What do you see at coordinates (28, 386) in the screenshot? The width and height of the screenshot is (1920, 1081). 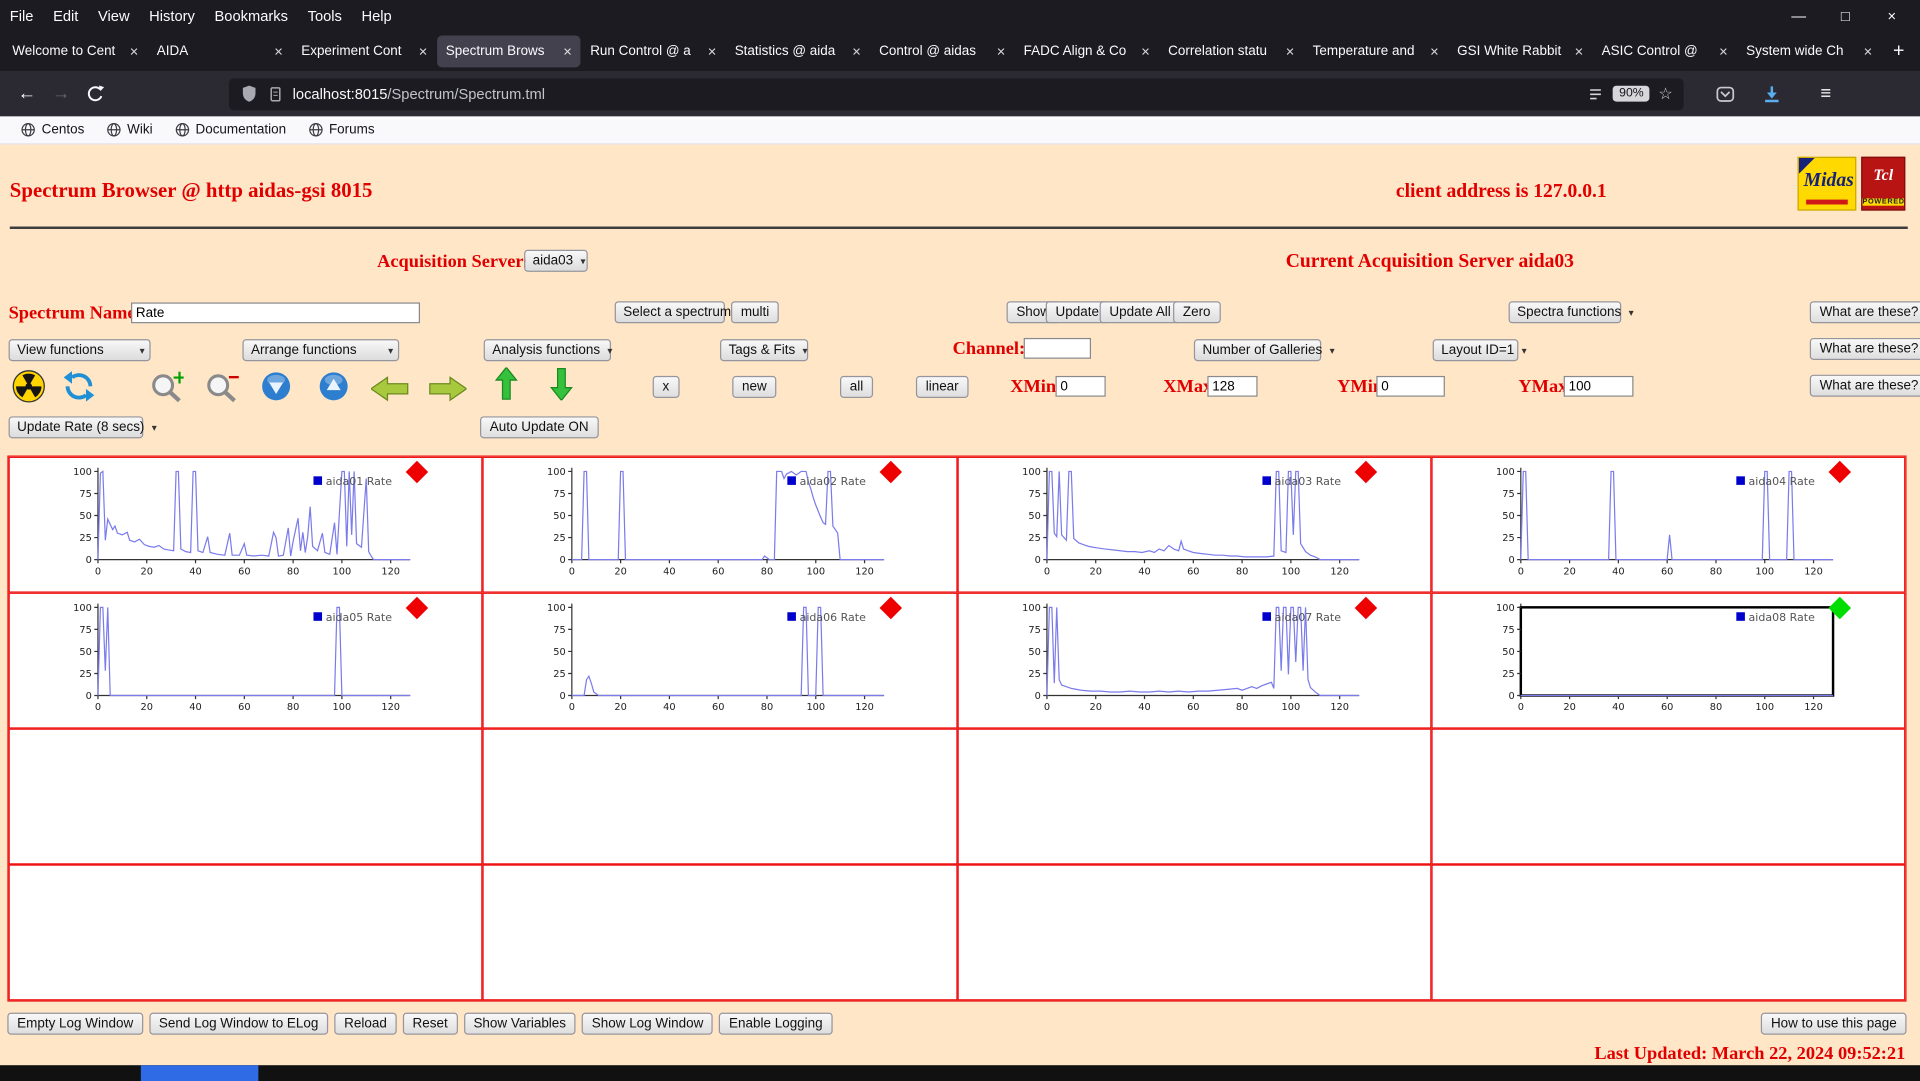 I see `radiation-icon` at bounding box center [28, 386].